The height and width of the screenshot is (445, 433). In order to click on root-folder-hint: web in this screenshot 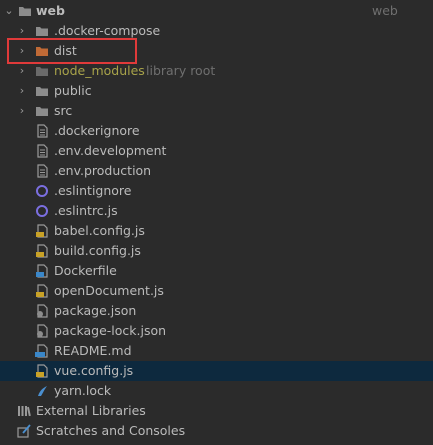, I will do `click(385, 10)`.